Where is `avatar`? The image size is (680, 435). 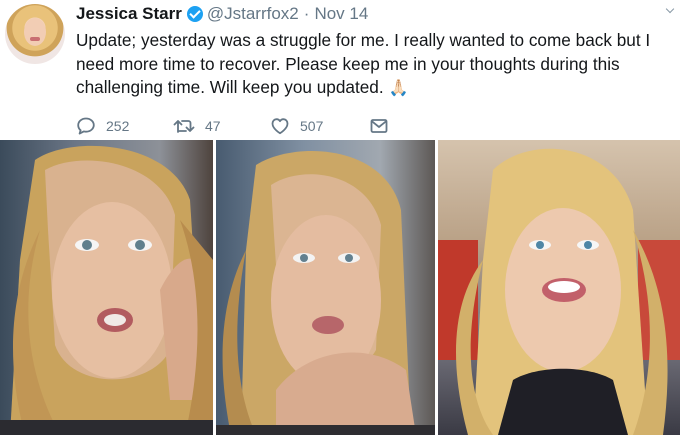 avatar is located at coordinates (35, 34).